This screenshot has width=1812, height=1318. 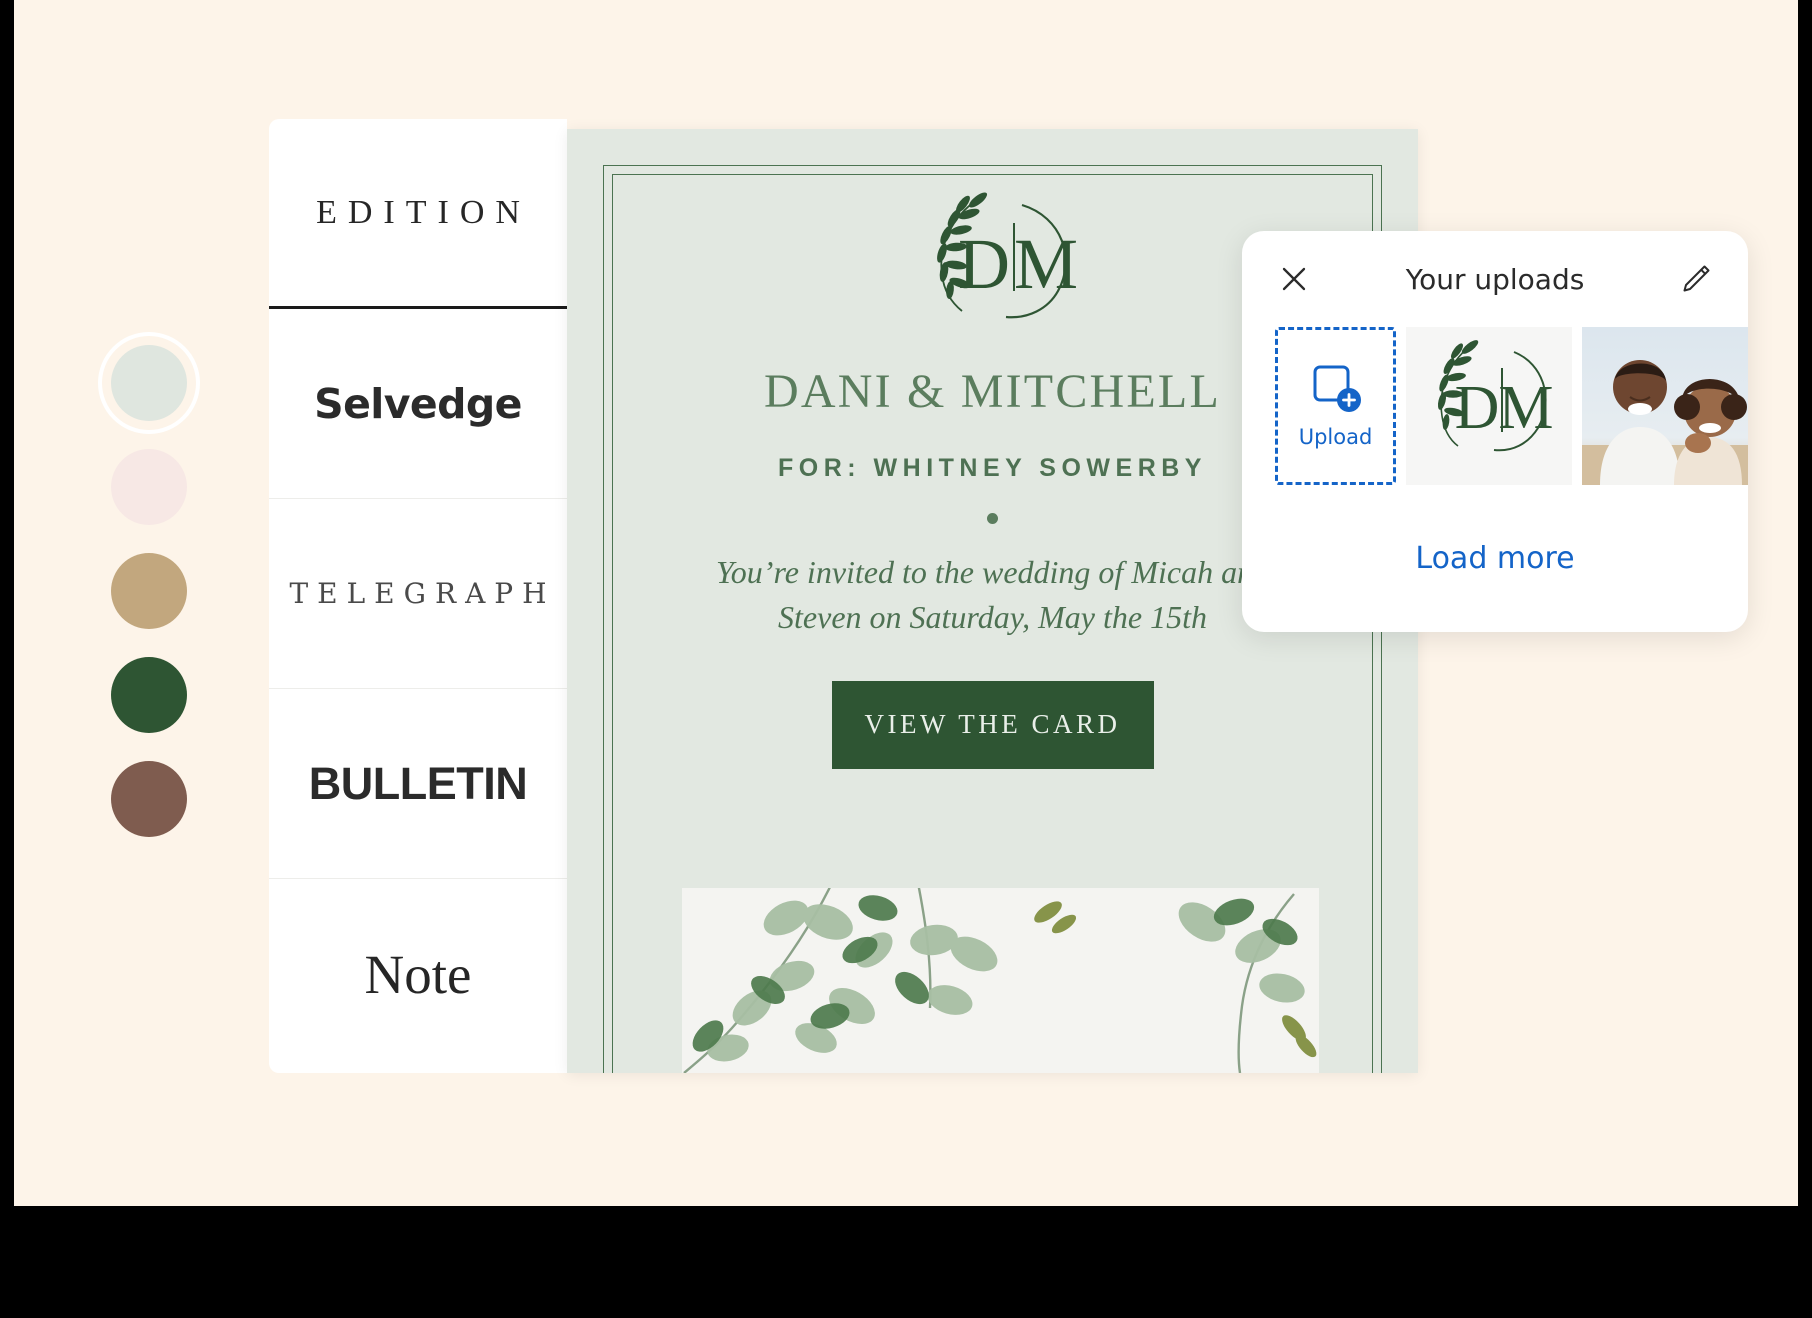 I want to click on greenery-banner-image, so click(x=1000, y=980).